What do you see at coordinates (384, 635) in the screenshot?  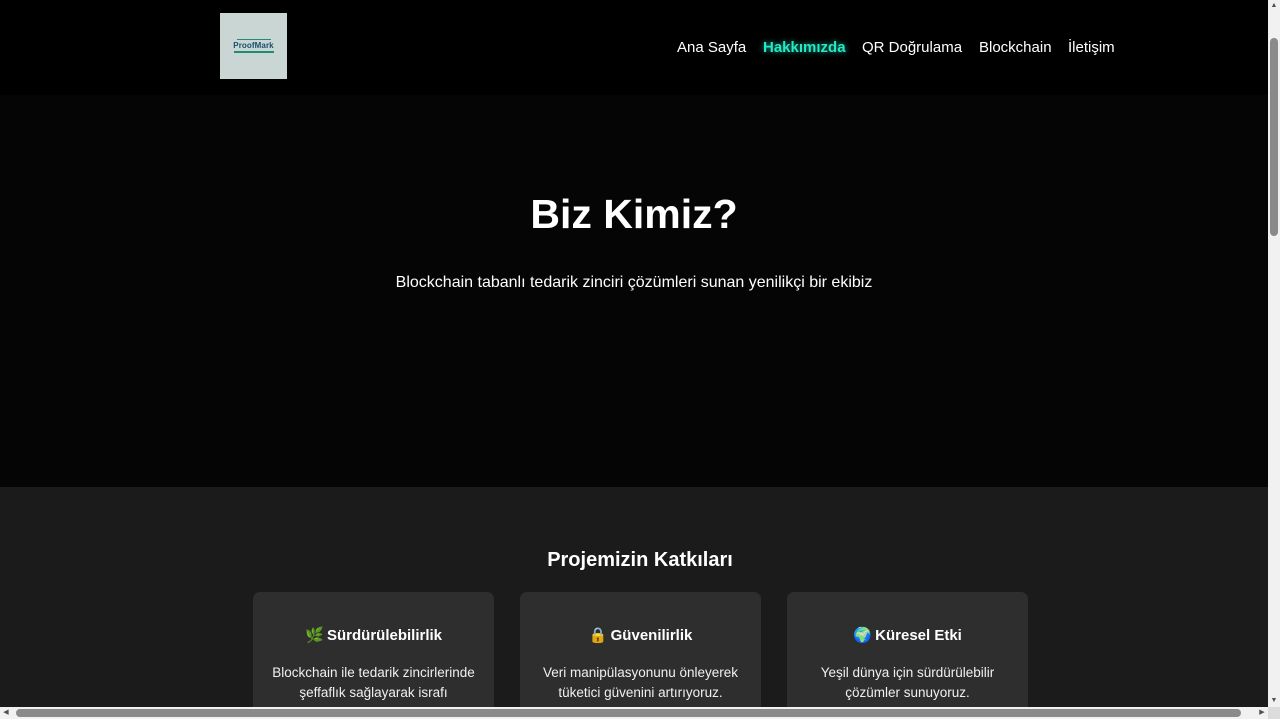 I see `card-title: Sürdürülebilirlik` at bounding box center [384, 635].